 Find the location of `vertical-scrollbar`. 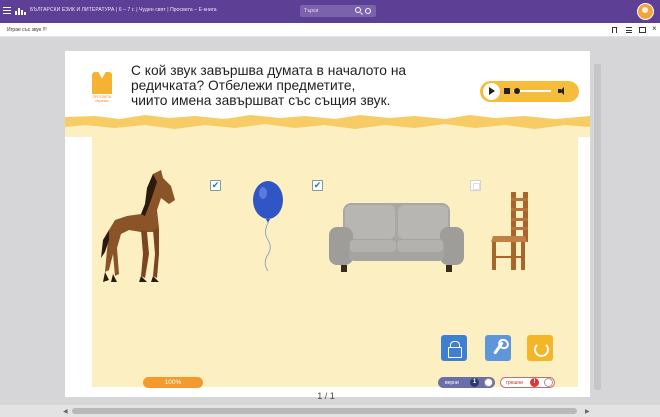

vertical-scrollbar is located at coordinates (597, 227).